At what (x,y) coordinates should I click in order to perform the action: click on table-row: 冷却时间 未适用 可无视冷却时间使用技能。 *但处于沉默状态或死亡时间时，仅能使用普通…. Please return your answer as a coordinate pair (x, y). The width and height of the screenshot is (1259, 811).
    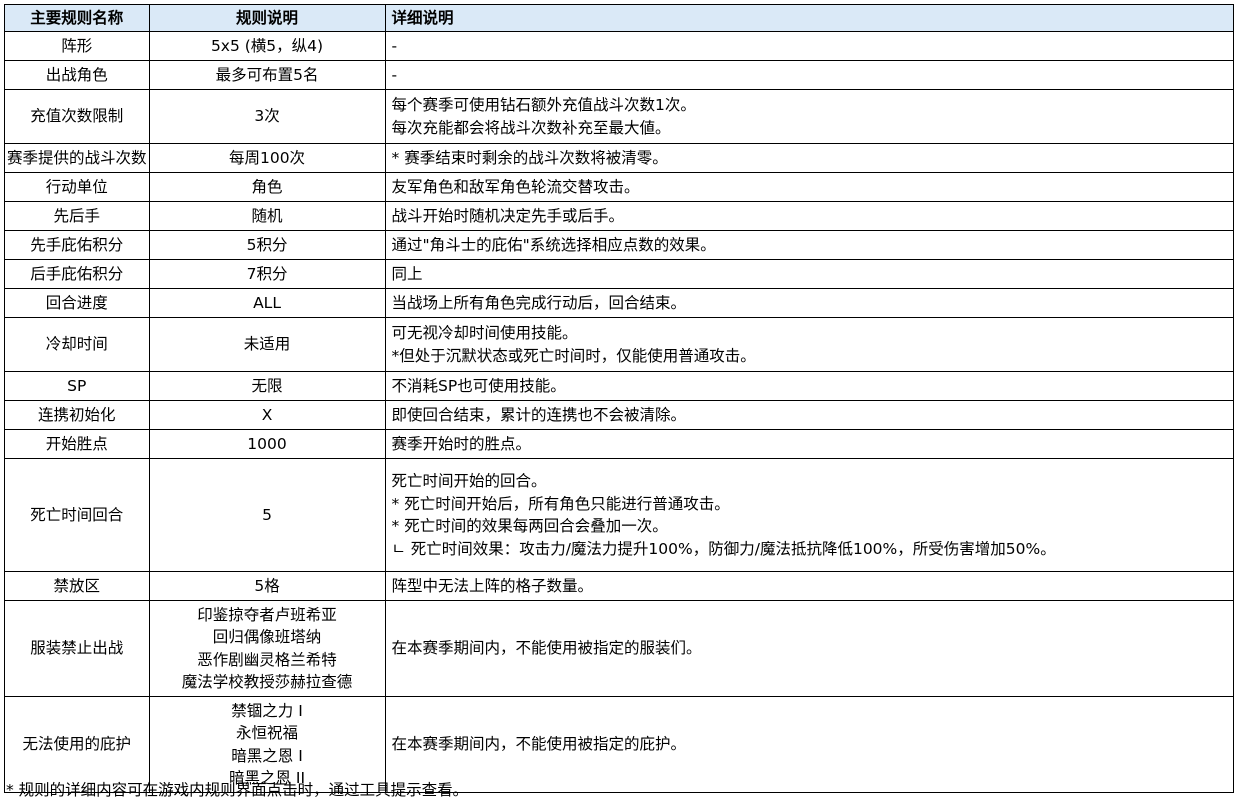
    Looking at the image, I should click on (619, 344).